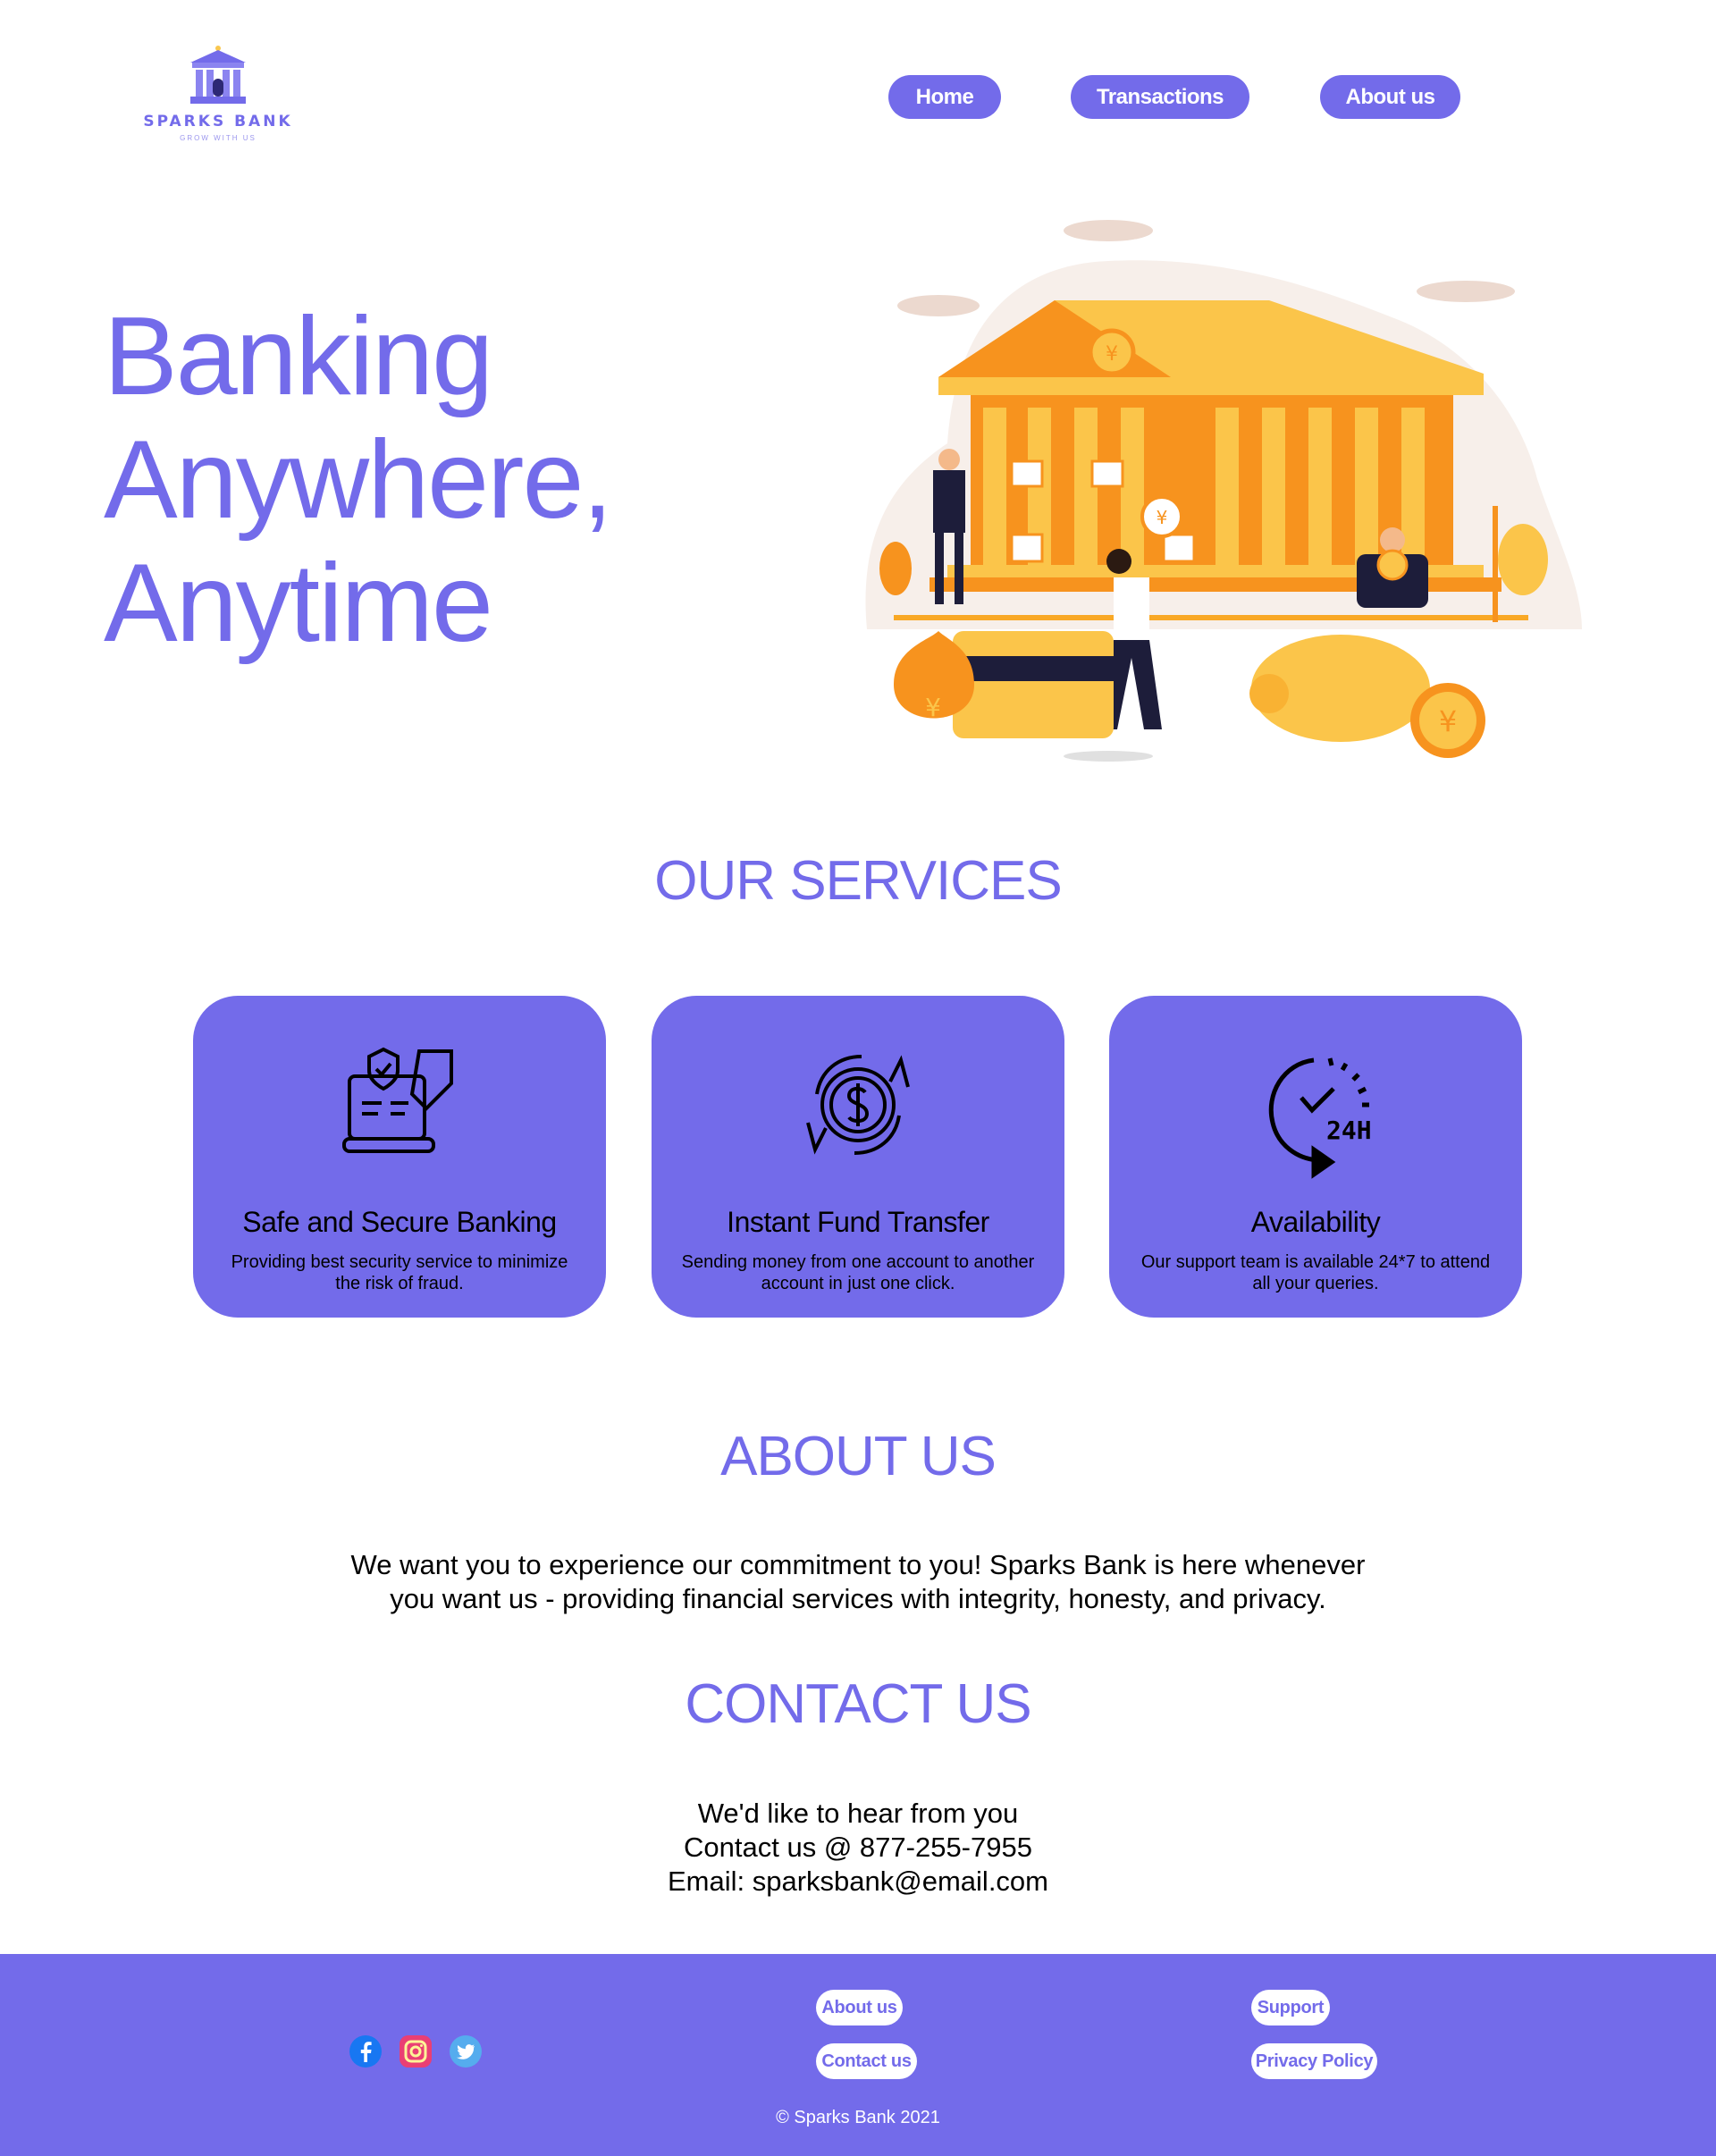 The width and height of the screenshot is (1716, 2156). Describe the element at coordinates (858, 2117) in the screenshot. I see `copyright: © Sparks Bank 2021` at that location.